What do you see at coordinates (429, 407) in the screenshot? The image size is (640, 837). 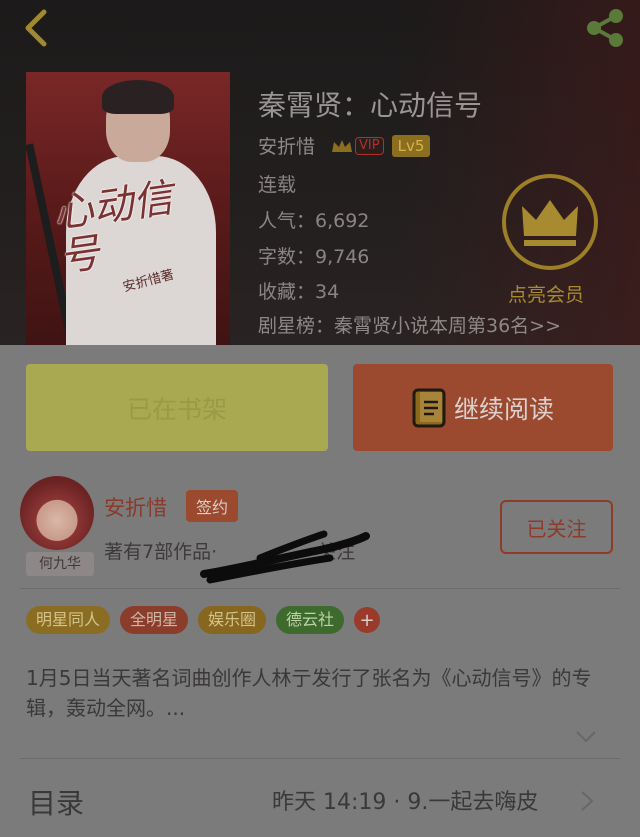 I see `book-icon` at bounding box center [429, 407].